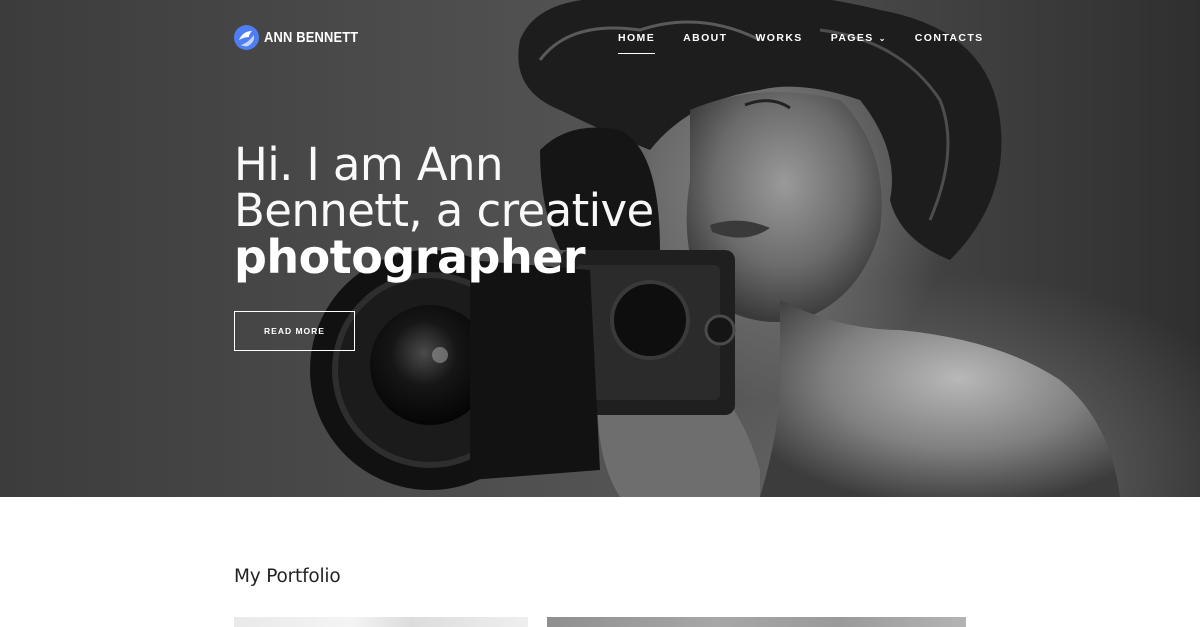  I want to click on nav-works-label: WORKS, so click(779, 38).